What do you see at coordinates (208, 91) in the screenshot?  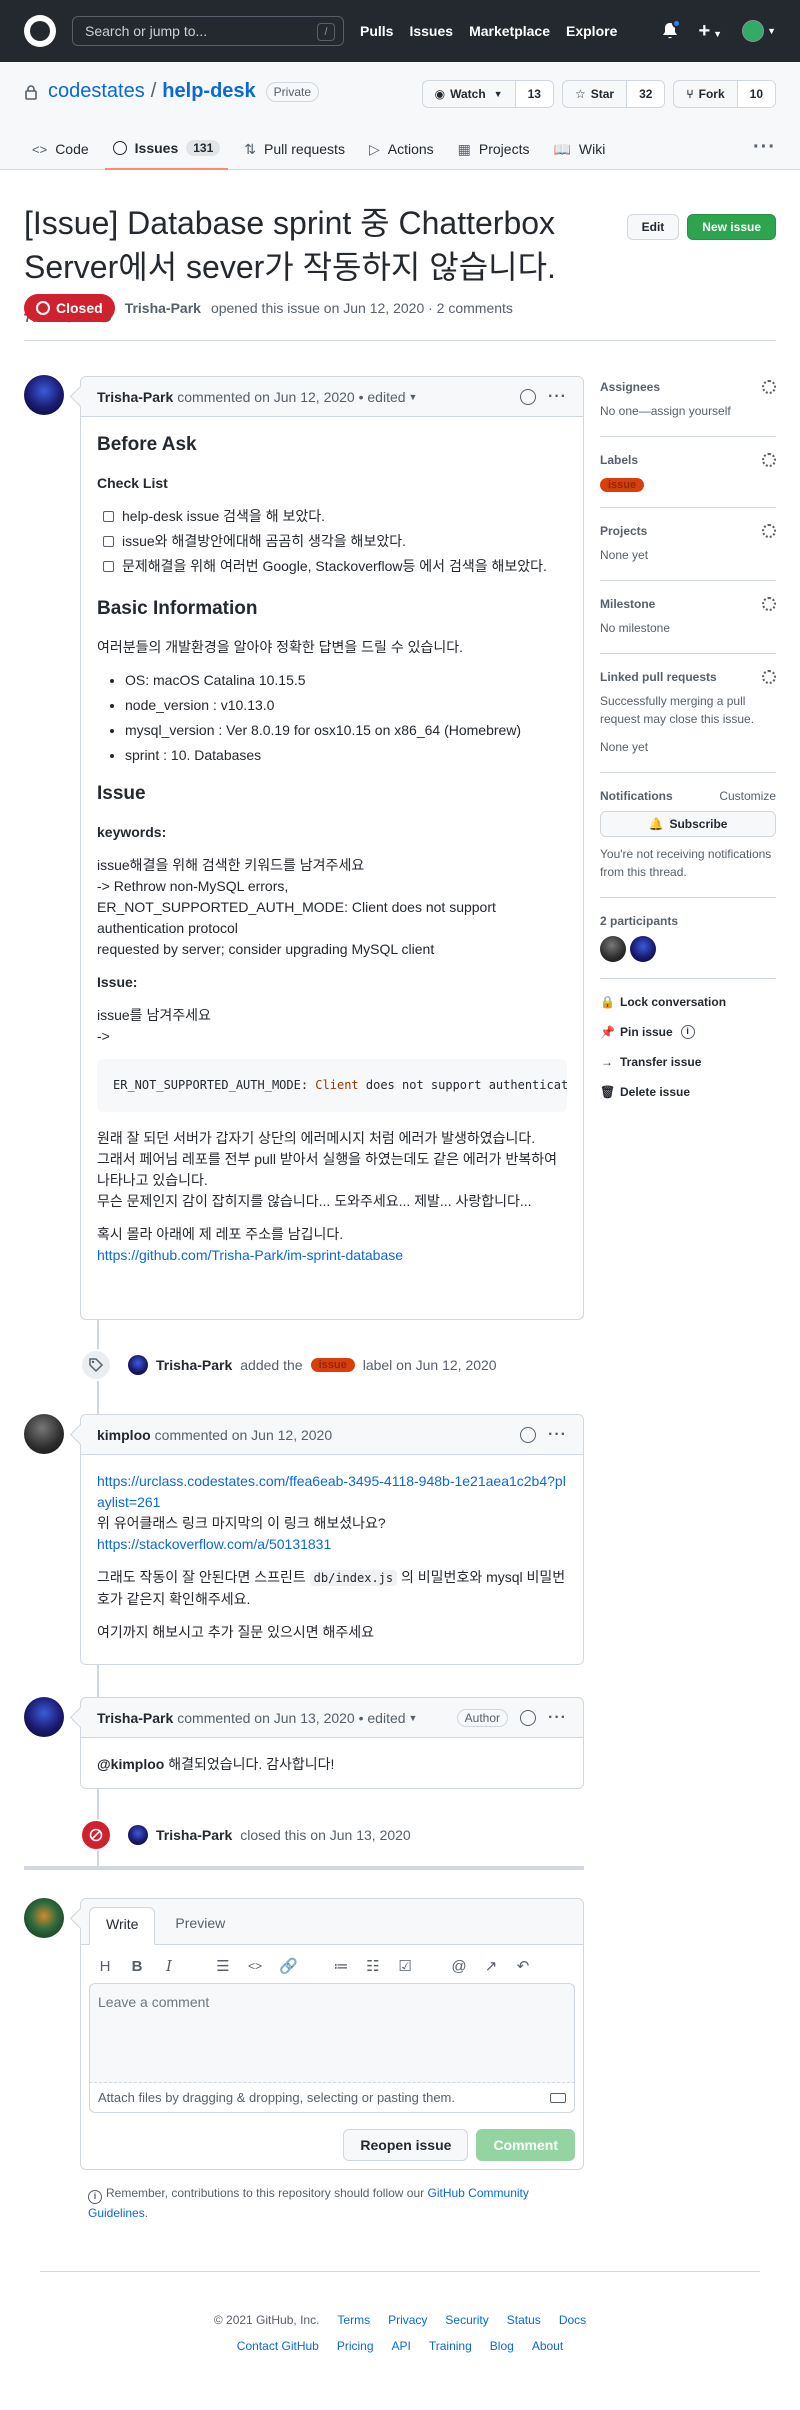 I see `repo-name-link: help-desk` at bounding box center [208, 91].